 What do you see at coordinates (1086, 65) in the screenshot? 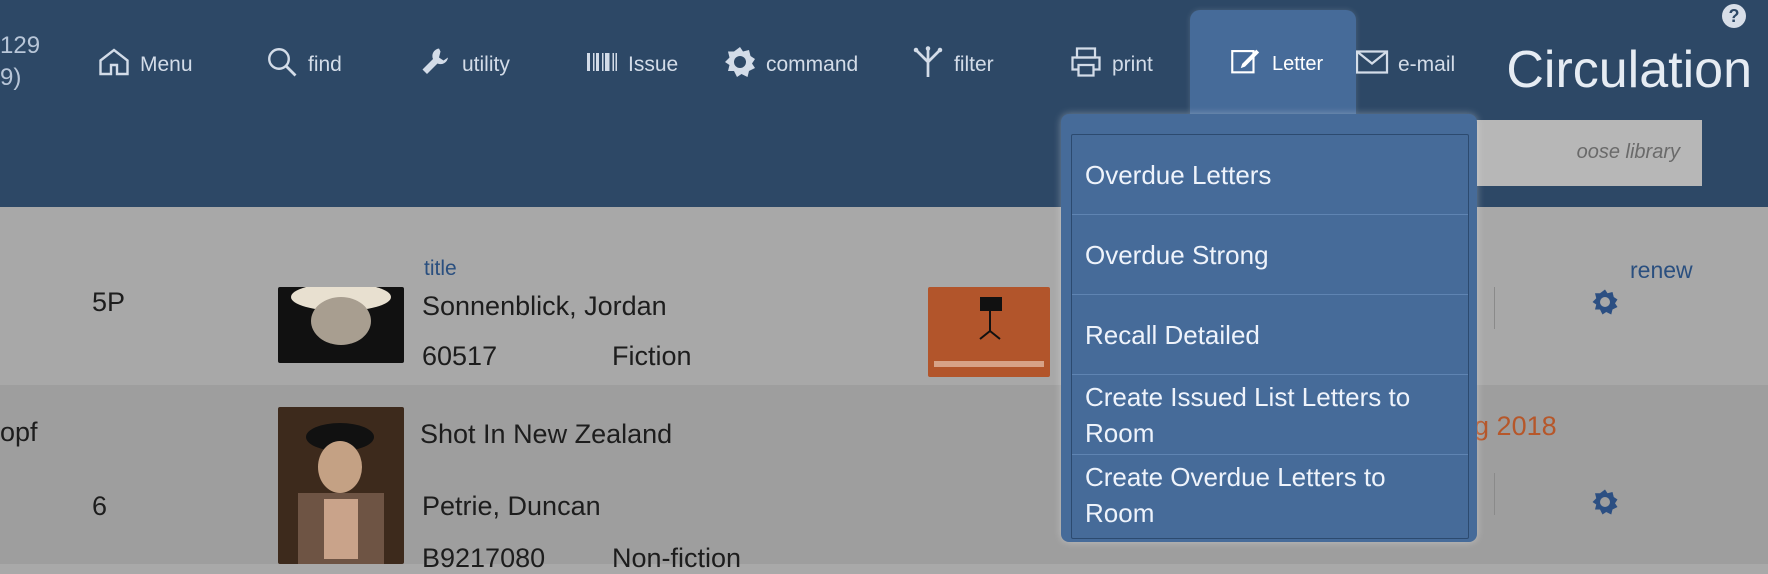
I see `printer-icon` at bounding box center [1086, 65].